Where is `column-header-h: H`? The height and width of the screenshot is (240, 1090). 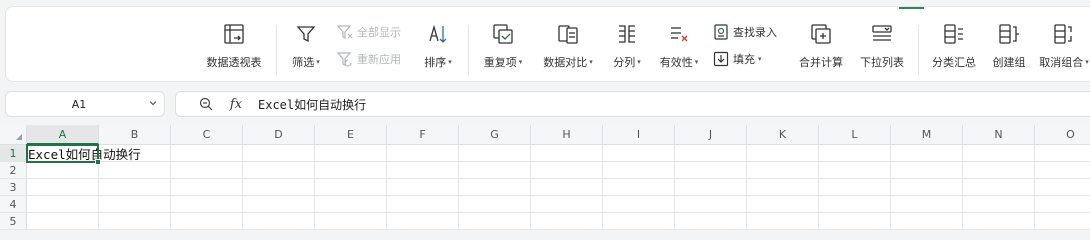 column-header-h: H is located at coordinates (567, 135).